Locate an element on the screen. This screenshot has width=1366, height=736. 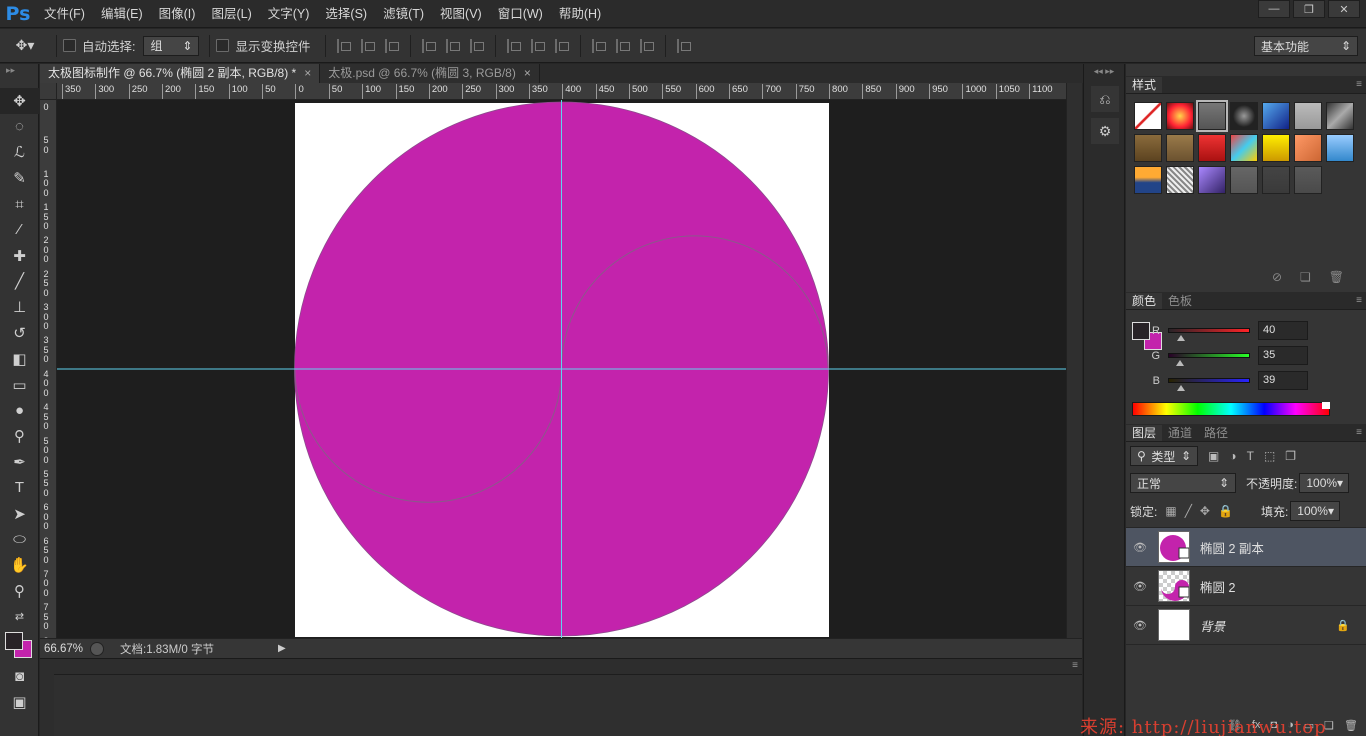
pen-tool-icon: ✒ is located at coordinates (19, 462).